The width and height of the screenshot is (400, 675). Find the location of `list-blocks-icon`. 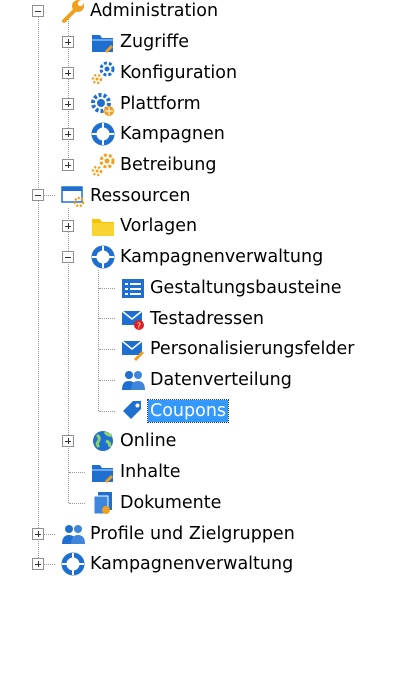

list-blocks-icon is located at coordinates (133, 288).